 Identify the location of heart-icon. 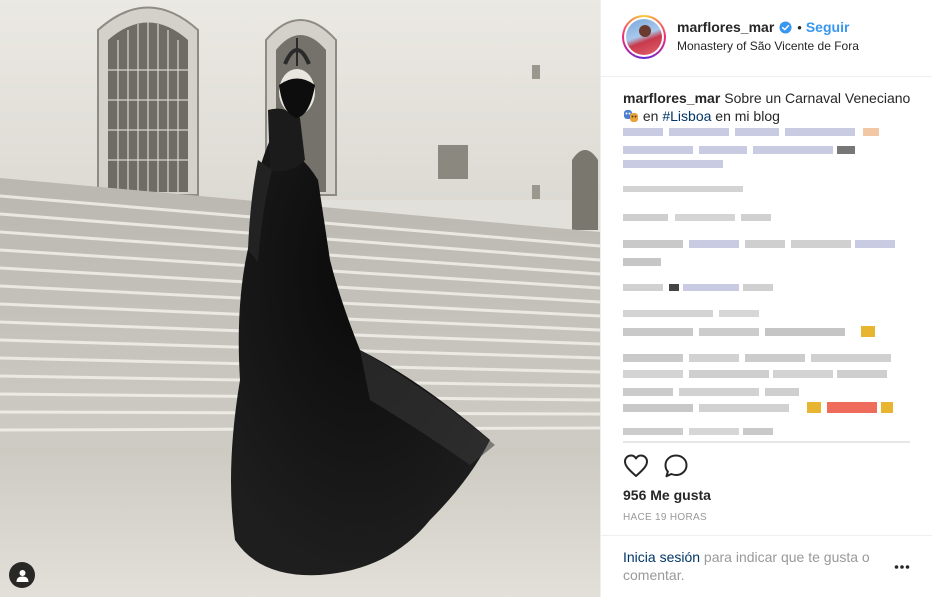
(636, 466).